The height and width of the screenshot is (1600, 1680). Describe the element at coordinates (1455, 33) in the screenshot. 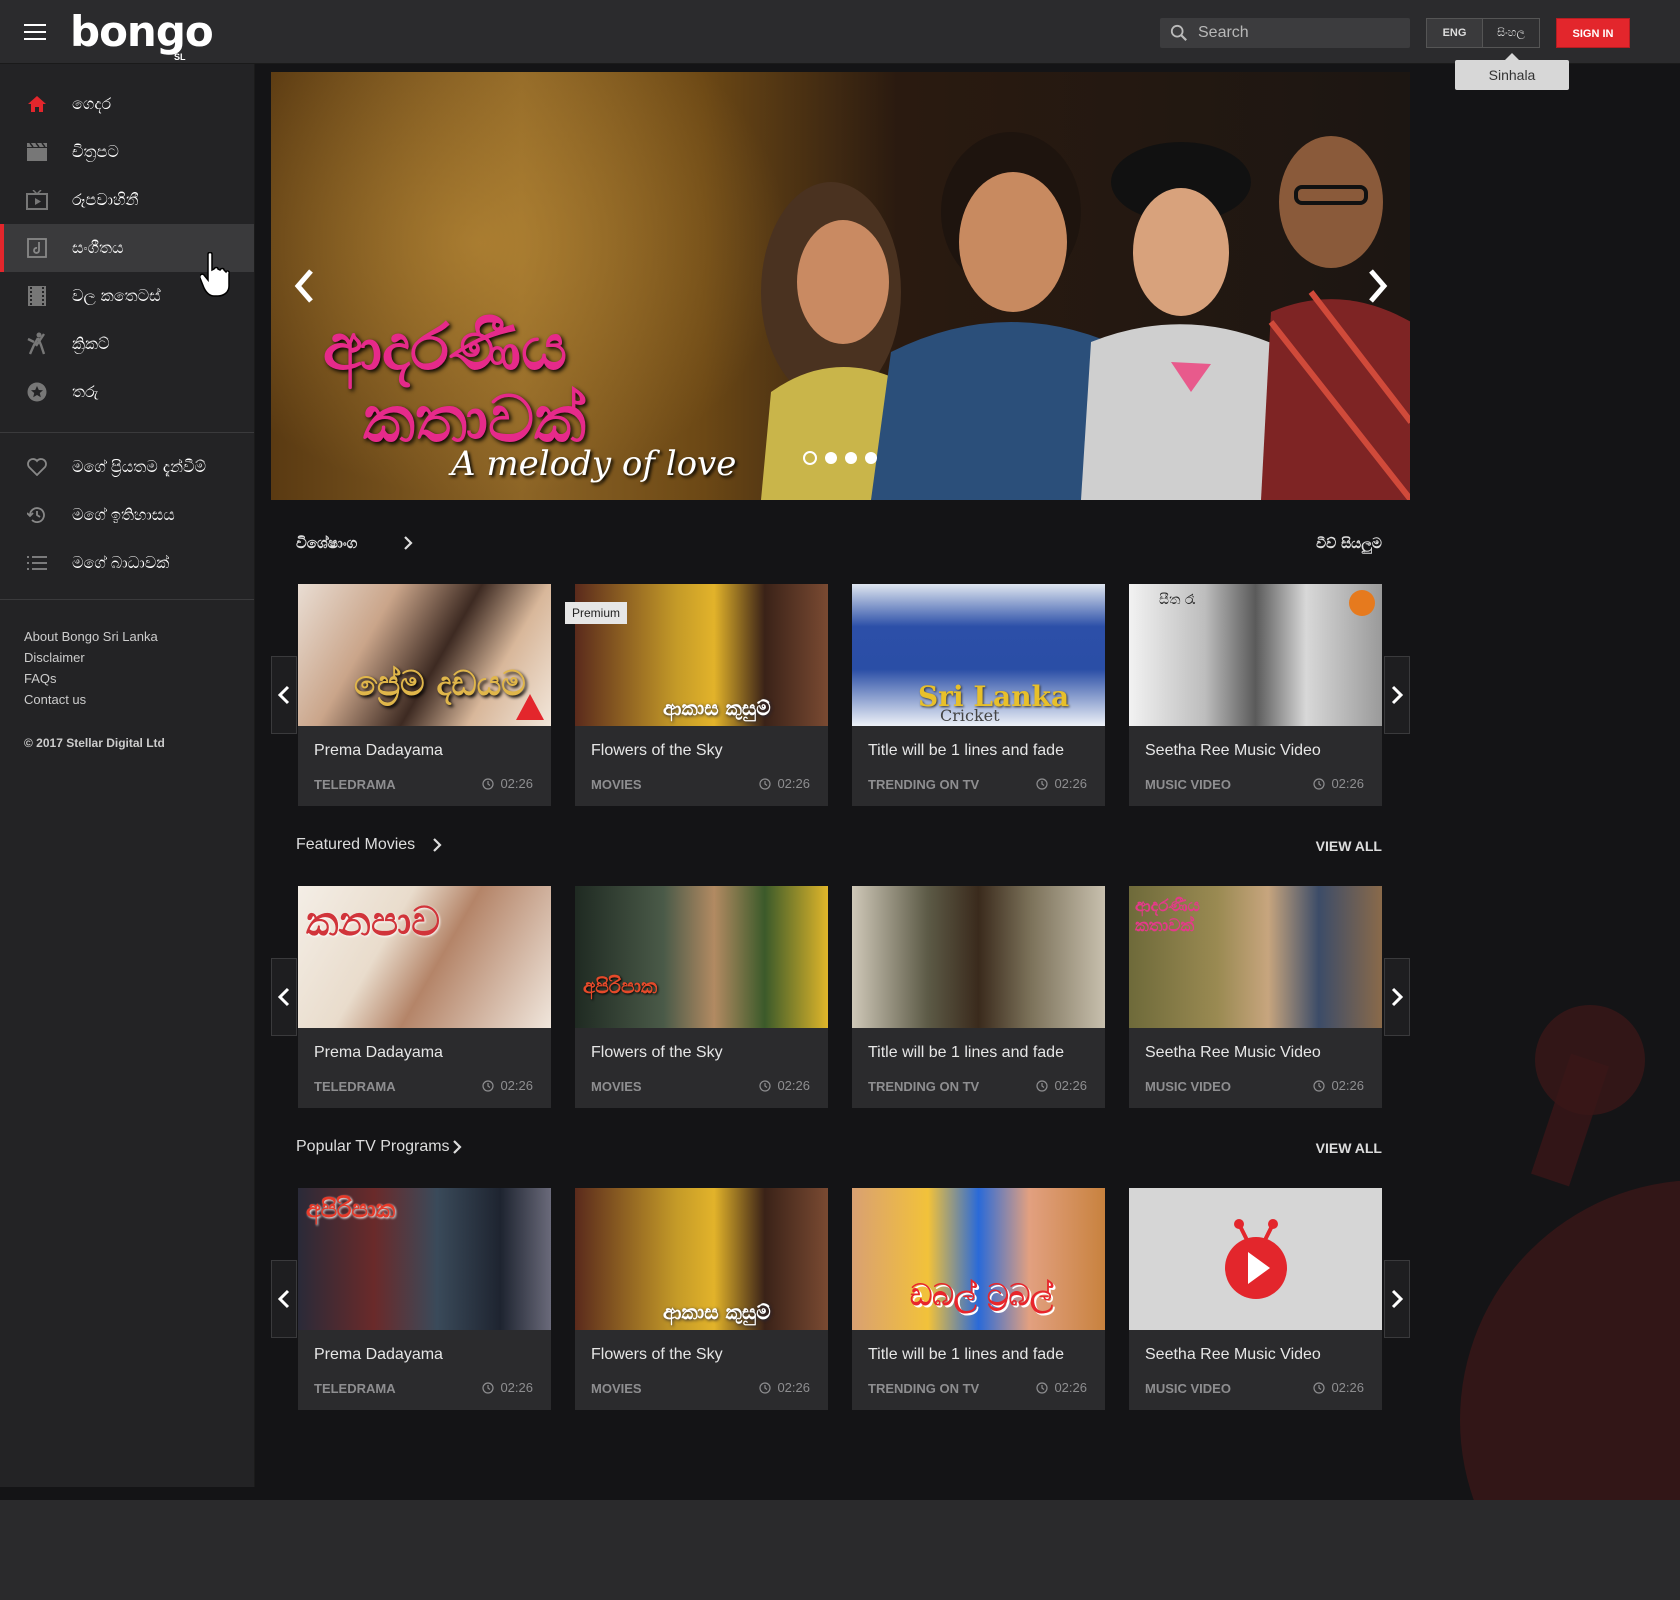

I see `lang-eng-button: ENG` at that location.